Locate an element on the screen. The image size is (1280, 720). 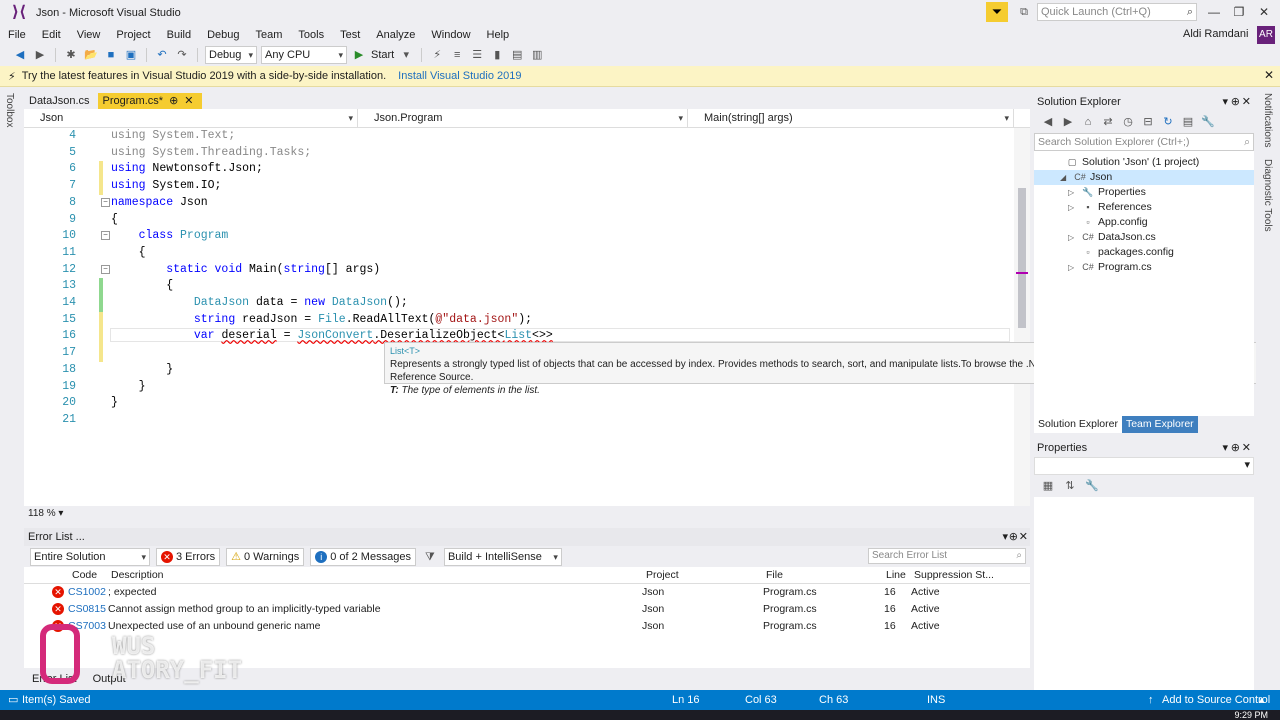
save-all-icon: ▣ is located at coordinates (131, 55).